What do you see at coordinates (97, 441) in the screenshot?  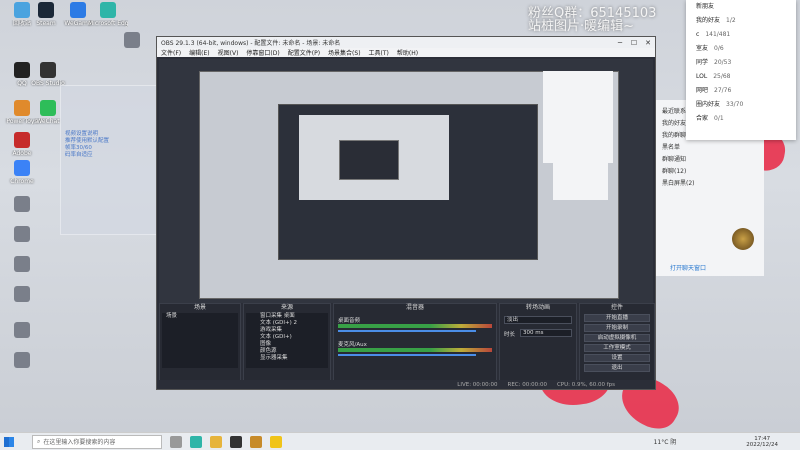 I see `search-box: ⌕ 在这里输入你要搜索的内容` at bounding box center [97, 441].